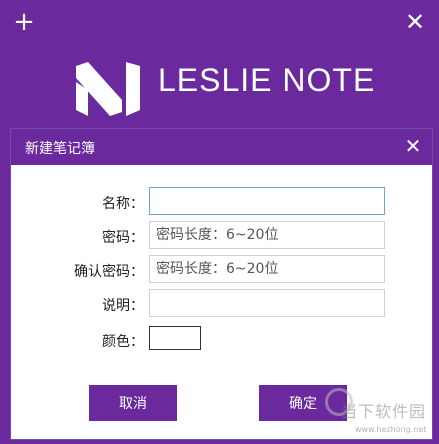 The image size is (439, 444). What do you see at coordinates (222, 340) in the screenshot?
I see `color-row: 颜色：` at bounding box center [222, 340].